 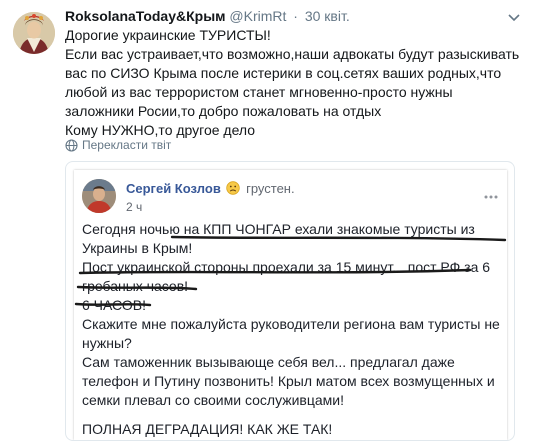 I want to click on chevron-down-icon, so click(x=514, y=16).